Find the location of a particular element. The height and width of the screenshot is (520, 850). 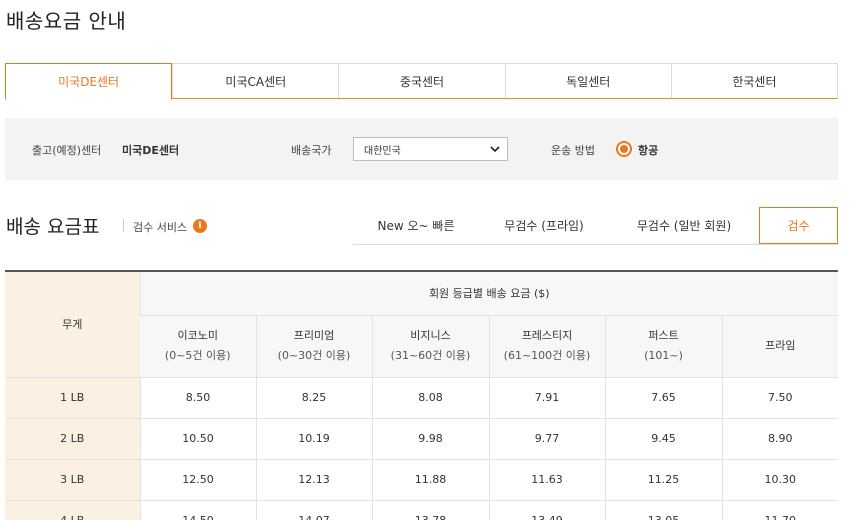

page-title: 배송요금 안내 is located at coordinates (66, 21).